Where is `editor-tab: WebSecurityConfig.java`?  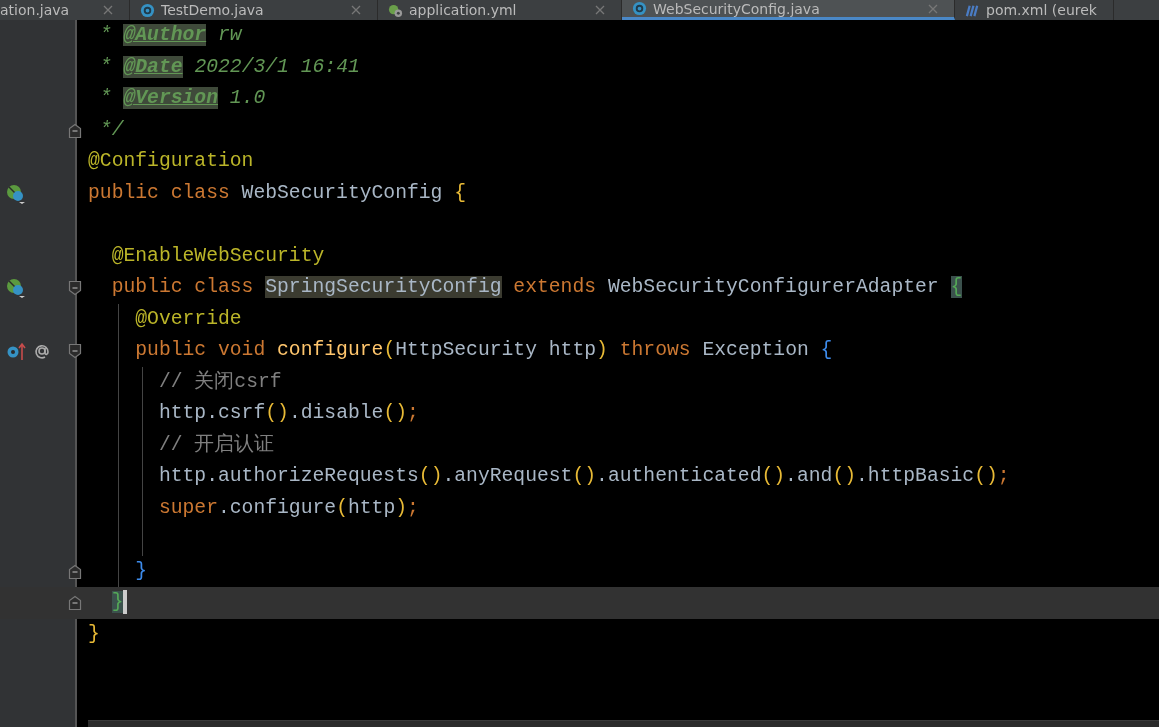
editor-tab: WebSecurityConfig.java is located at coordinates (788, 10).